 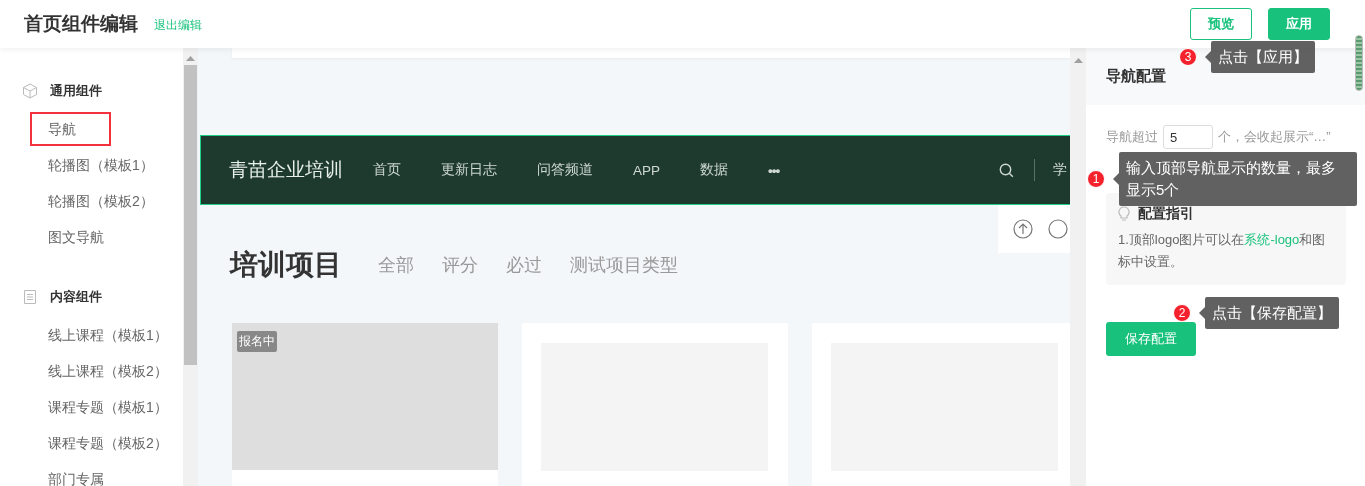 What do you see at coordinates (30, 91) in the screenshot?
I see `cube-icon` at bounding box center [30, 91].